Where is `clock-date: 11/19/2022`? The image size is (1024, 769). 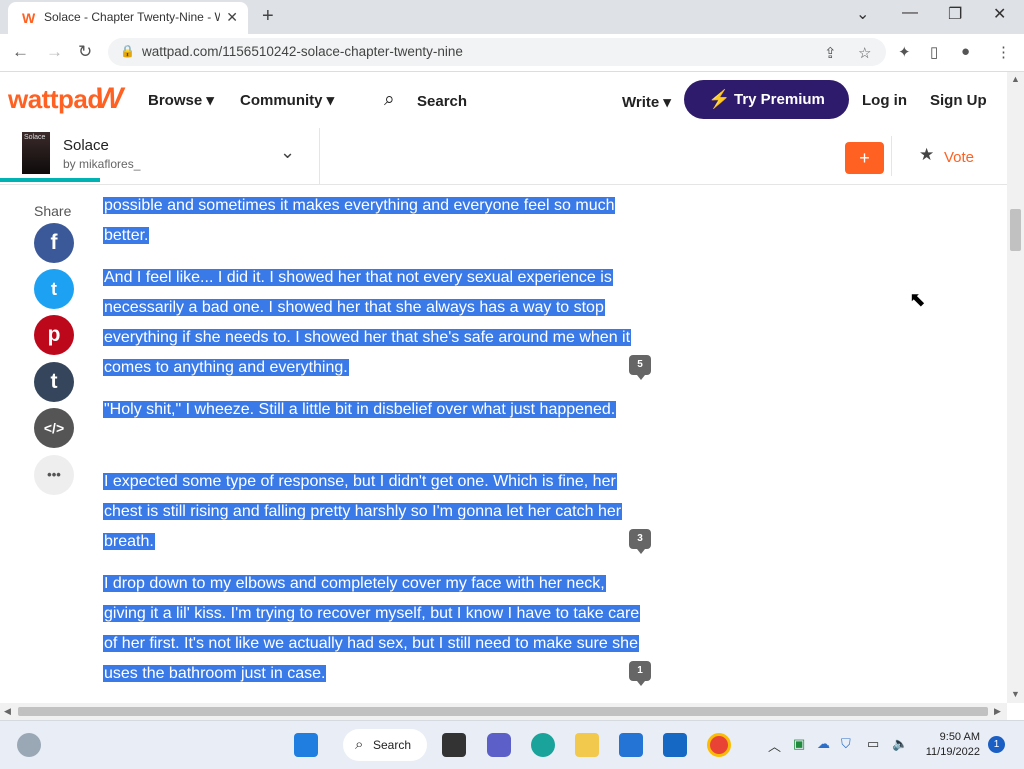
clock-date: 11/19/2022 is located at coordinates (952, 752).